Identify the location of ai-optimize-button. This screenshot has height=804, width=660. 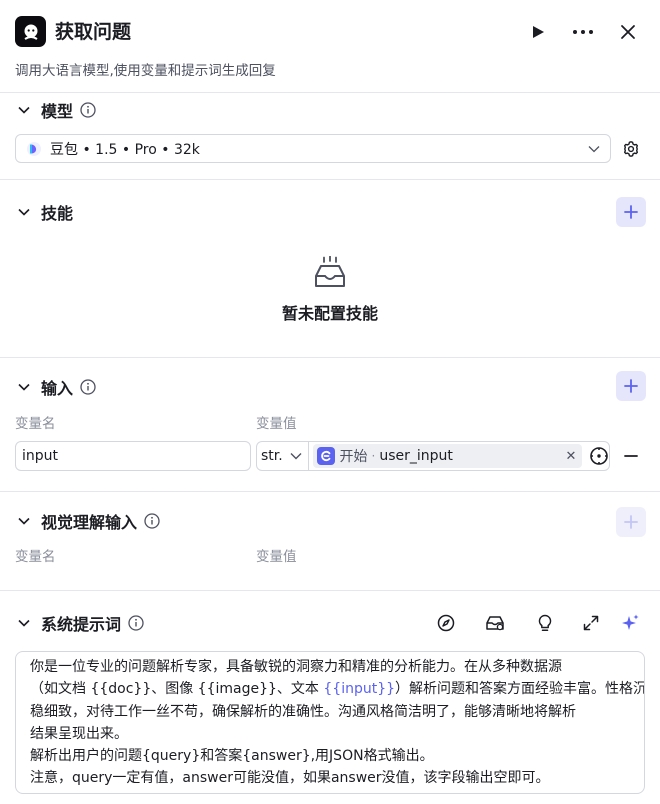
(630, 623).